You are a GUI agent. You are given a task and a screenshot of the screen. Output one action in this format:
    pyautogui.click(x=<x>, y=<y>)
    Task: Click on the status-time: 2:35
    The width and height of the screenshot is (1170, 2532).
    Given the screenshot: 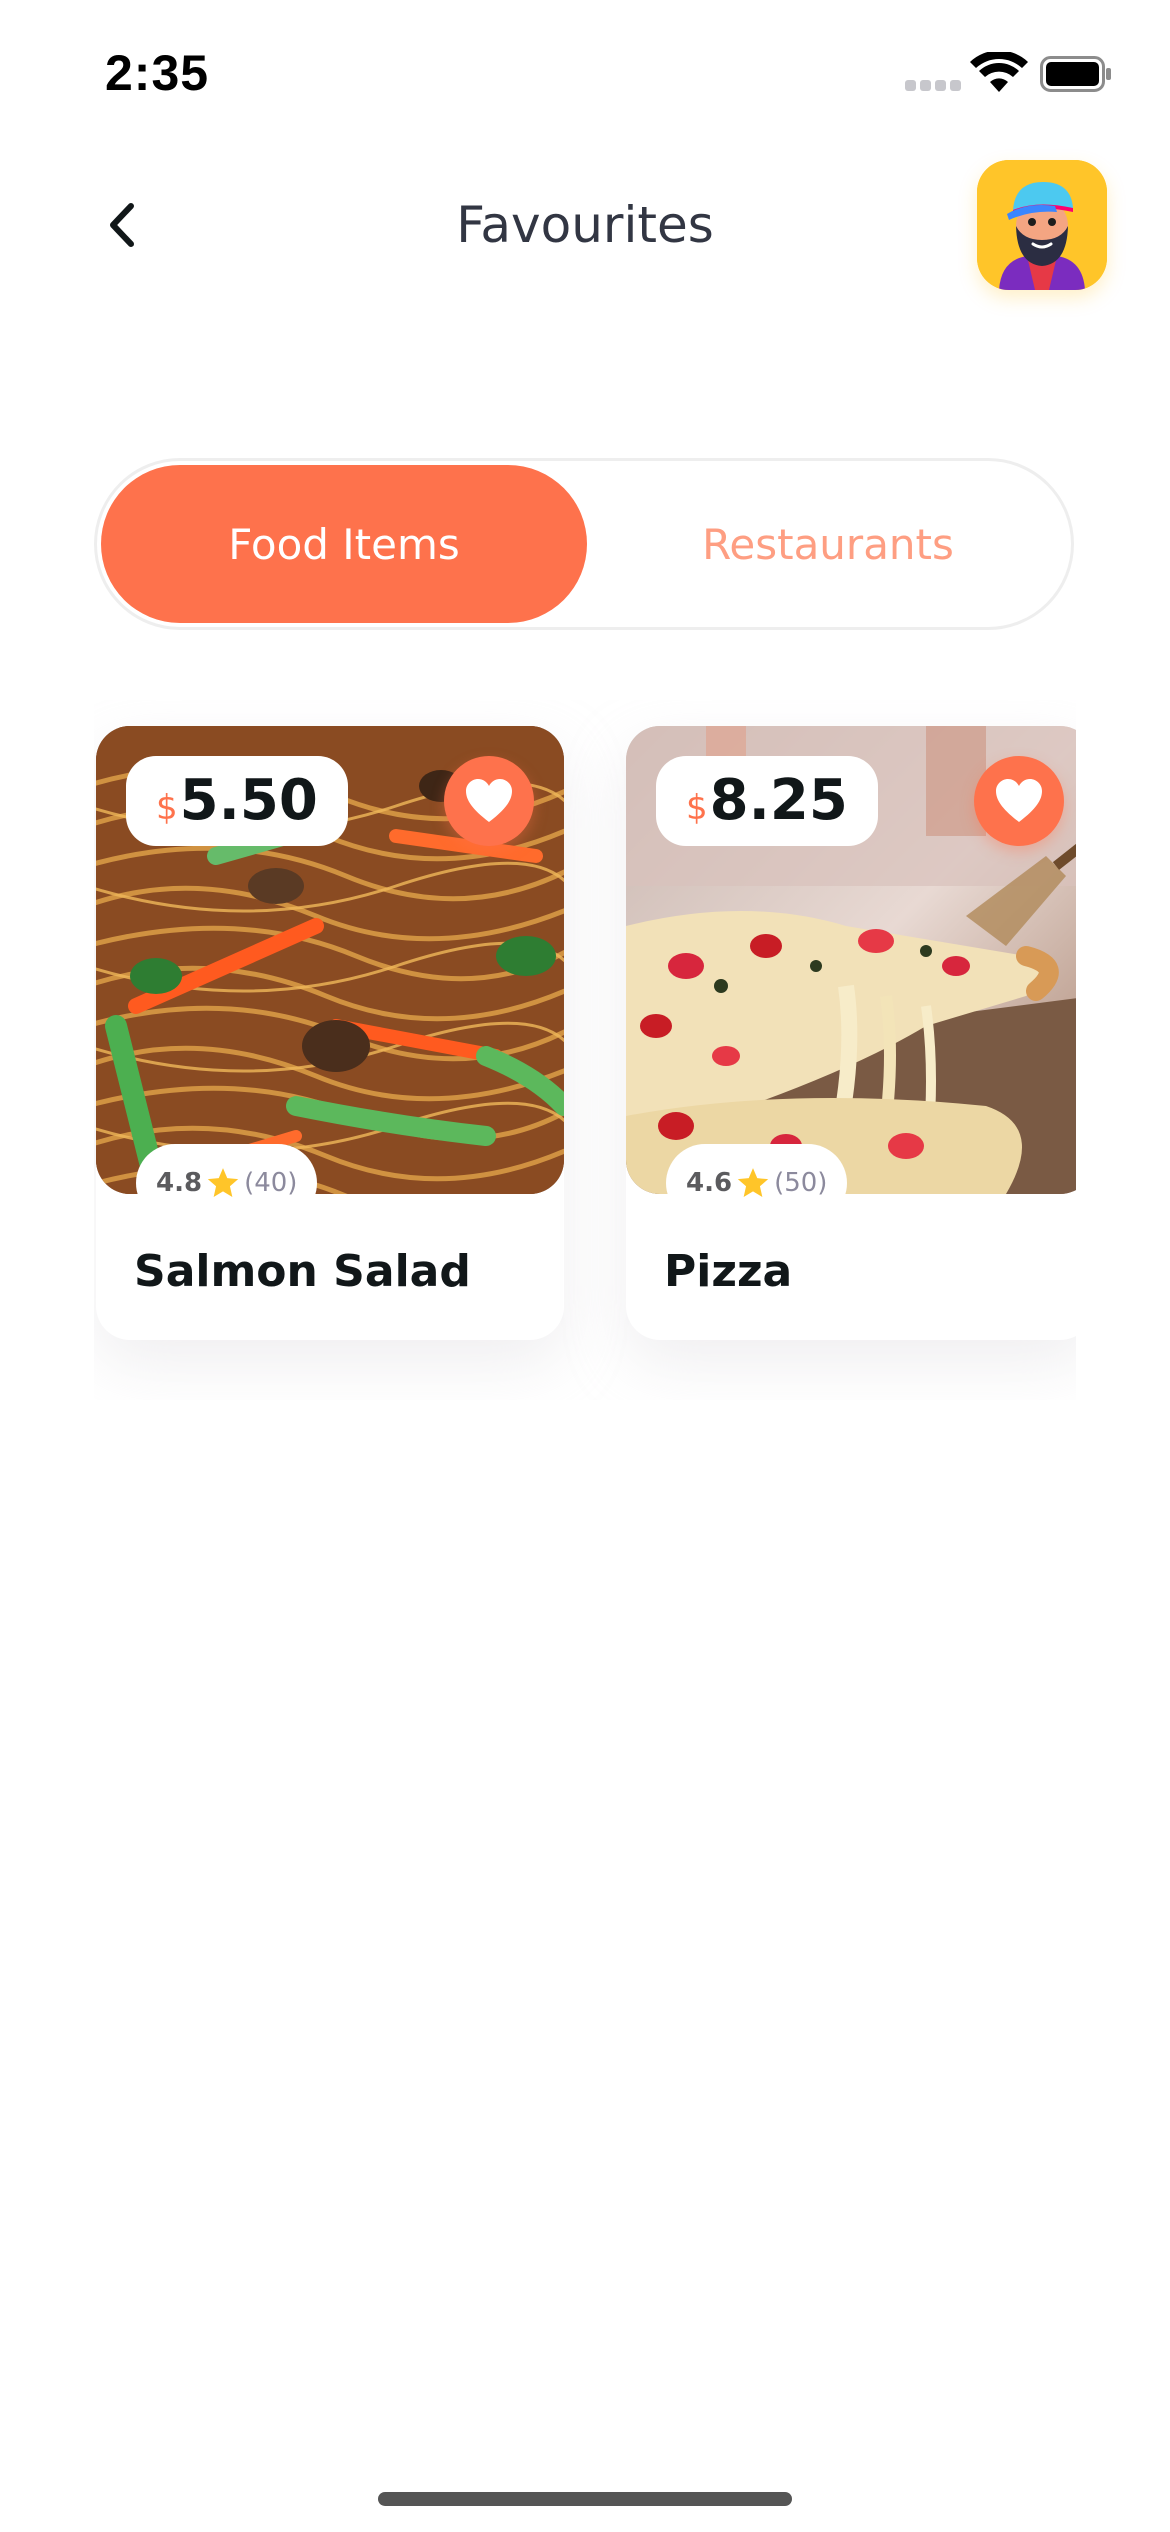 What is the action you would take?
    pyautogui.click(x=157, y=73)
    